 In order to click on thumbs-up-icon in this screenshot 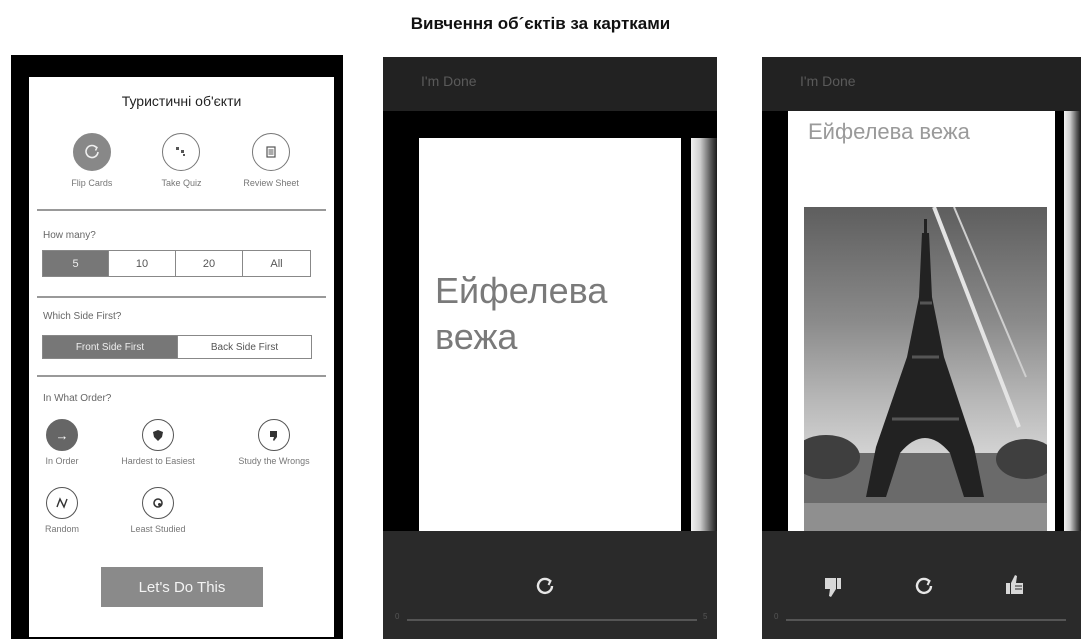, I will do `click(1015, 587)`.